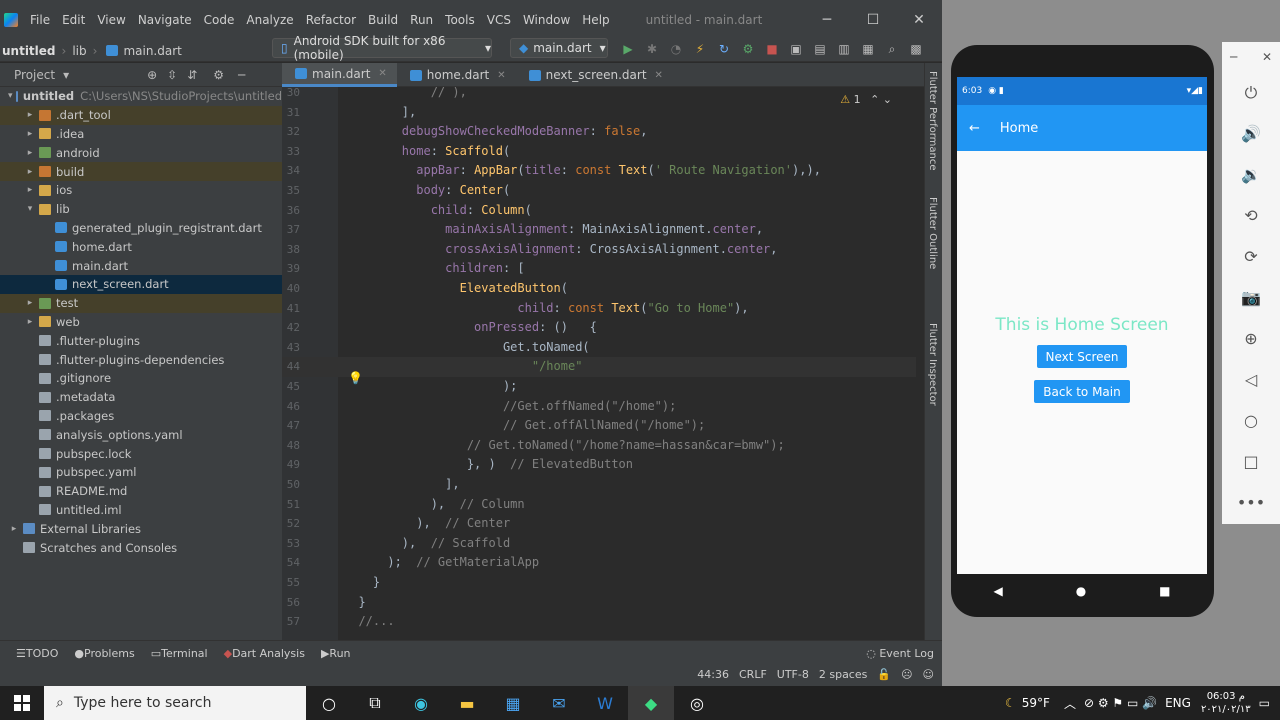 This screenshot has width=1280, height=720. Describe the element at coordinates (868, 49) in the screenshot. I see `structure-icon: ▦` at that location.